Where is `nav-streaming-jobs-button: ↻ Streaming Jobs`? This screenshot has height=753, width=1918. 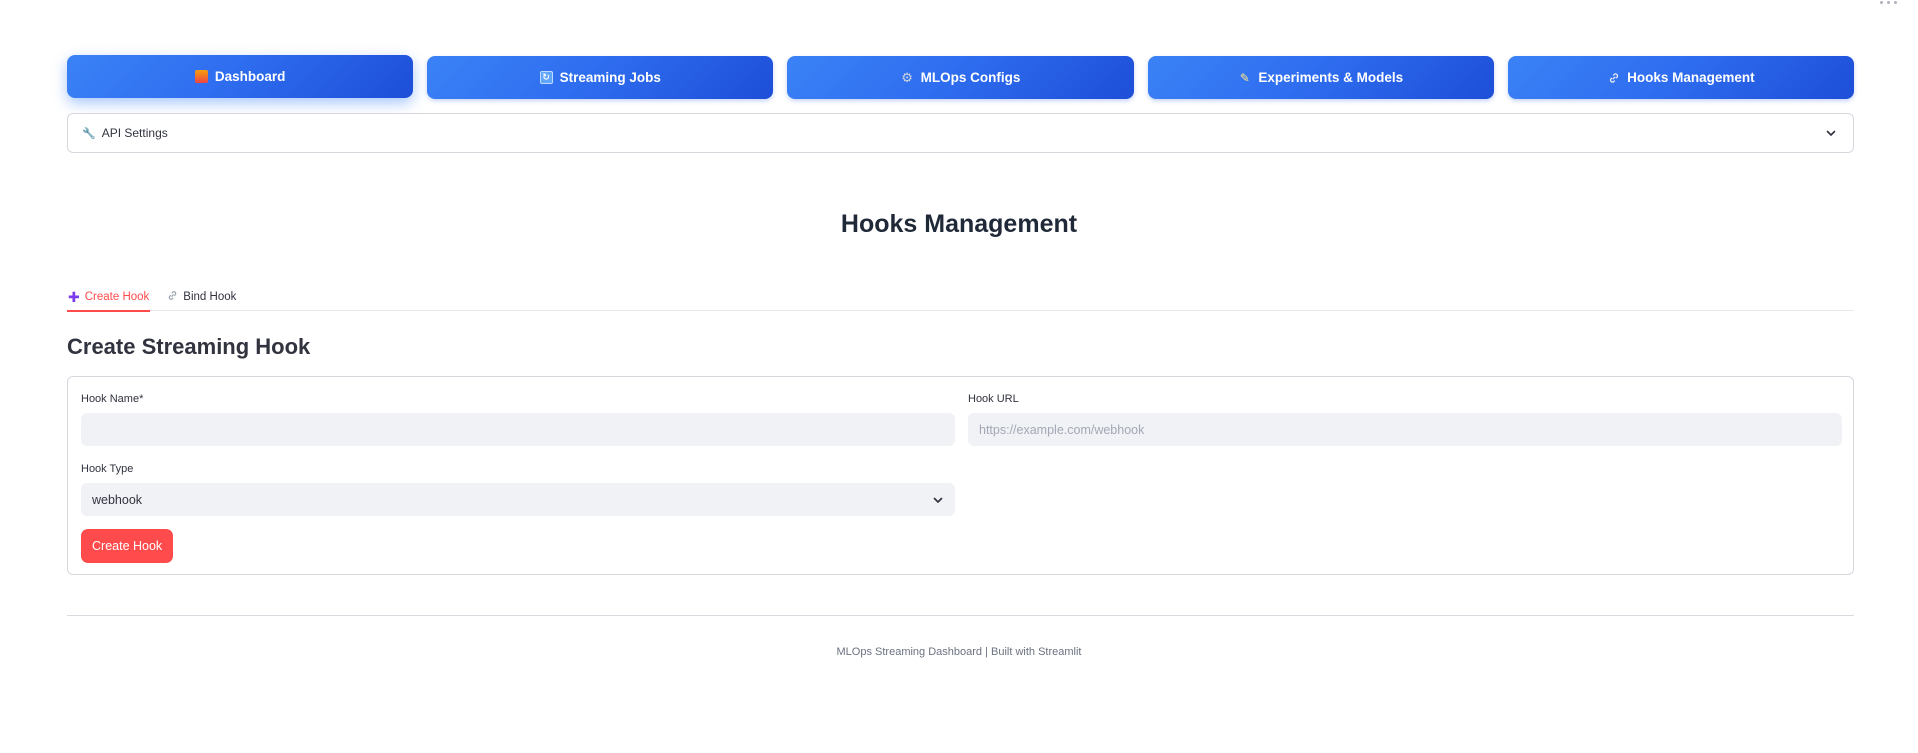
nav-streaming-jobs-button: ↻ Streaming Jobs is located at coordinates (600, 77).